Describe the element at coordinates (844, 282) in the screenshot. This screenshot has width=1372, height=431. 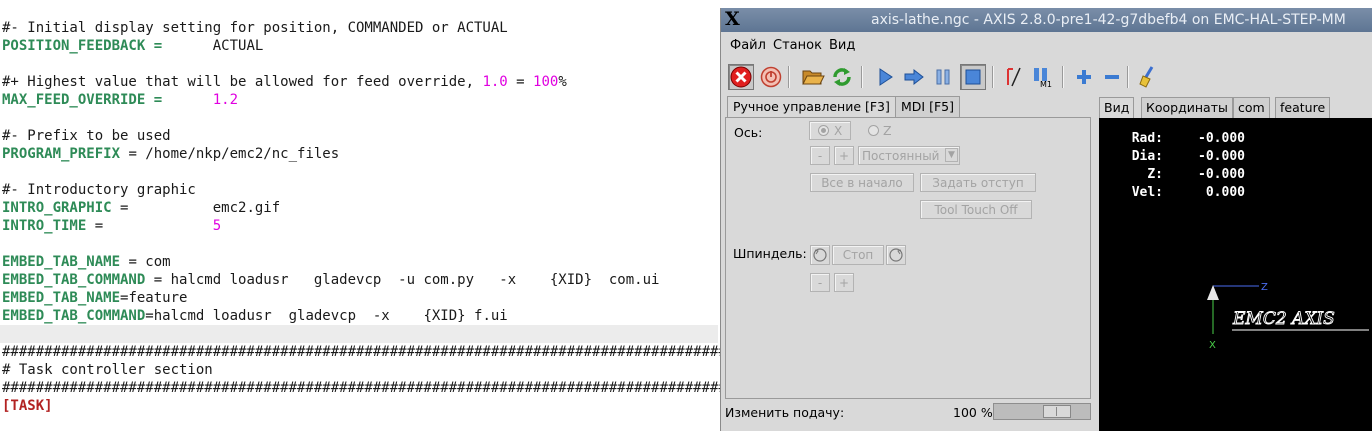
I see `spindle-plus-button: +` at that location.